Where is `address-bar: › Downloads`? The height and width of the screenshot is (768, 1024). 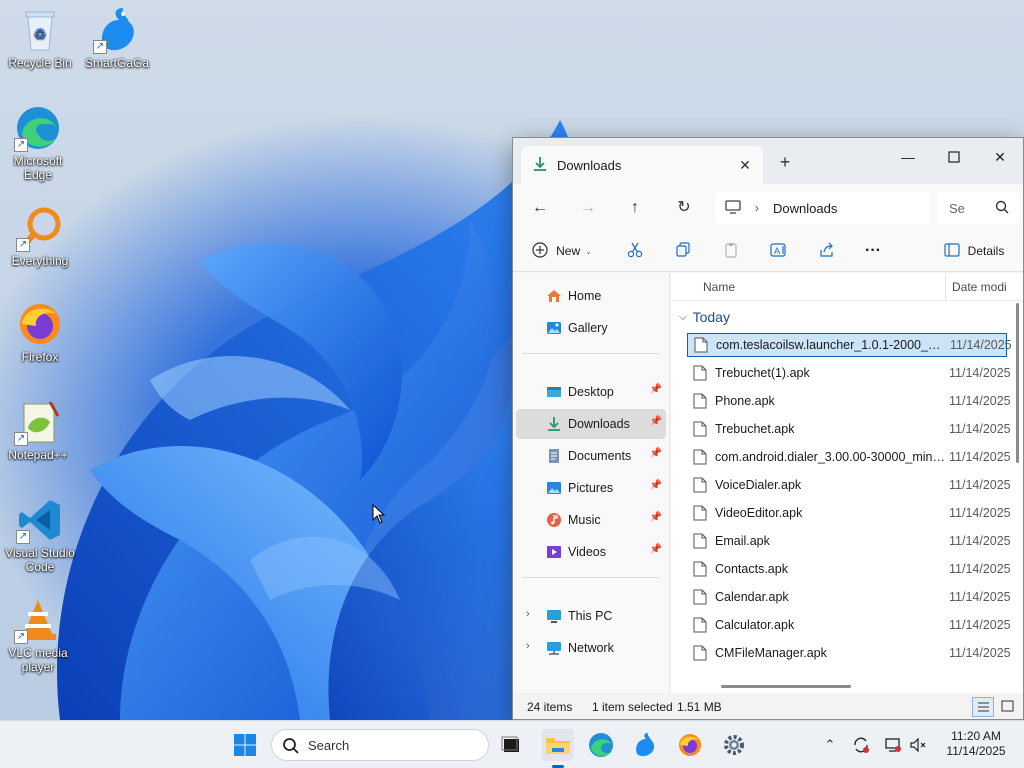
address-bar: › Downloads is located at coordinates (822, 208).